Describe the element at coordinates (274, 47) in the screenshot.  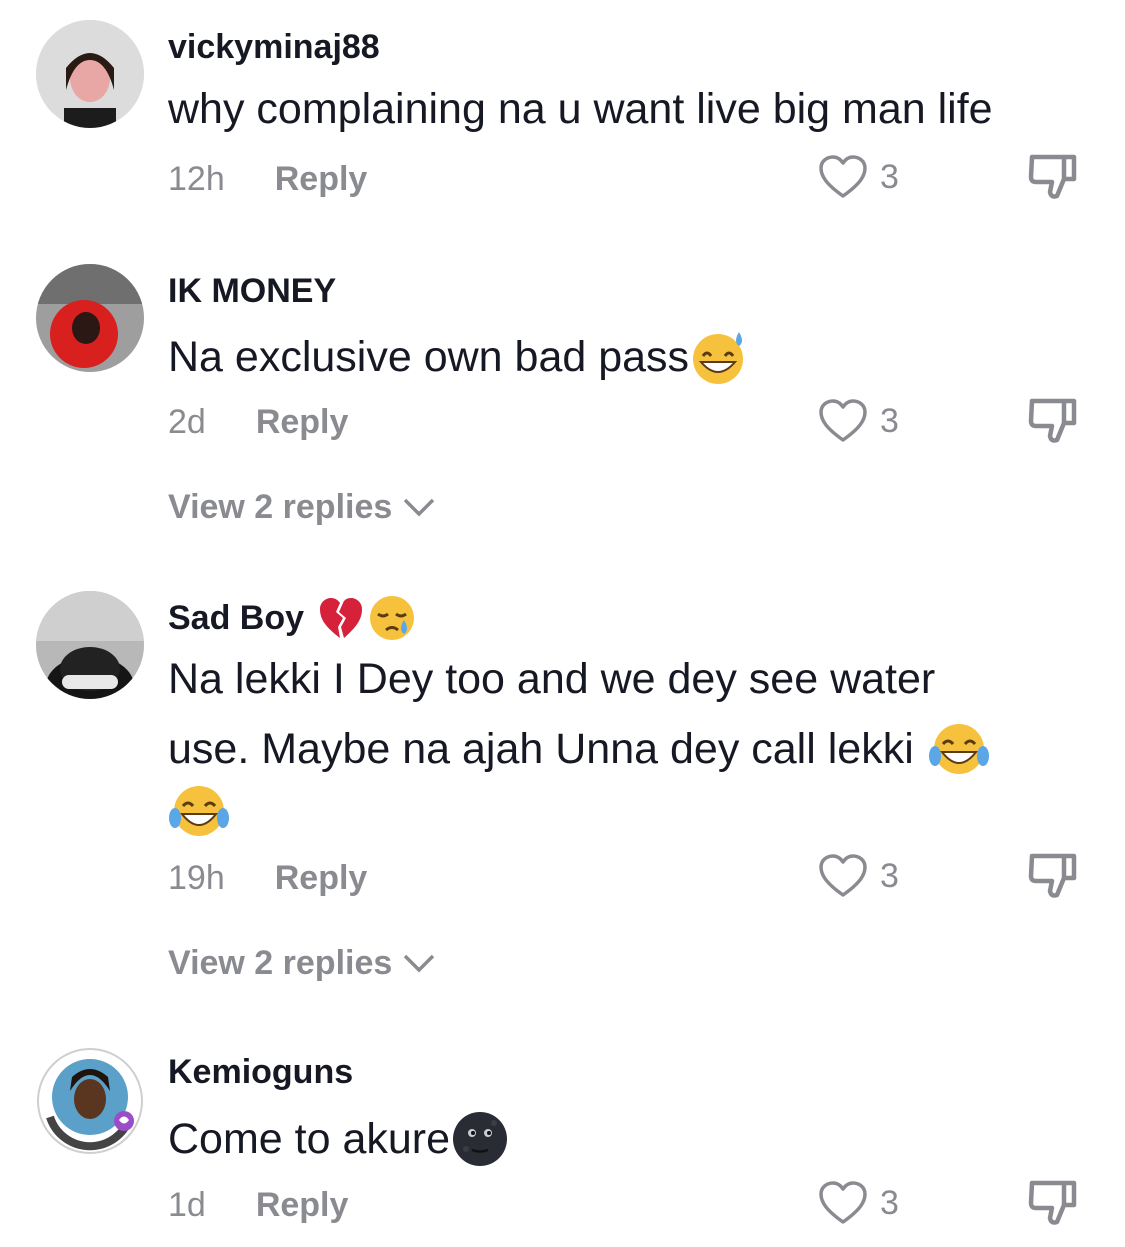
I see `comment-username: vickyminaj88` at that location.